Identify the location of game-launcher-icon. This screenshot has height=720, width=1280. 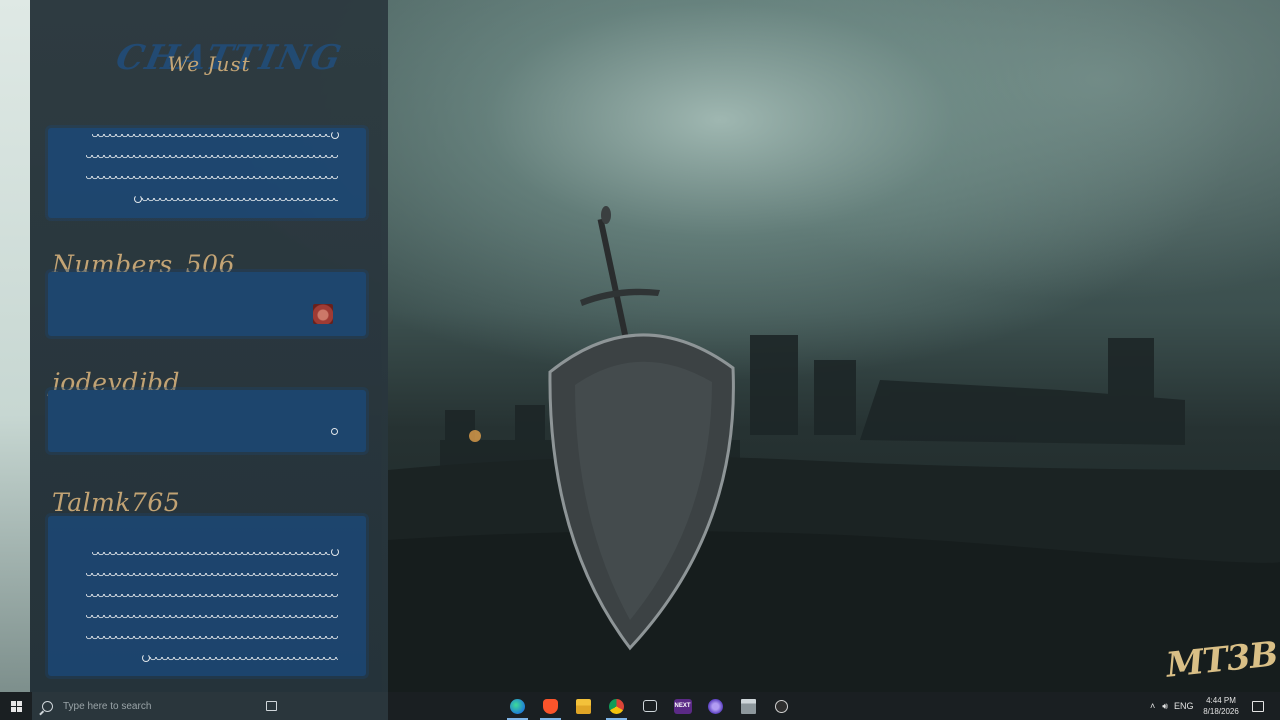
(715, 706).